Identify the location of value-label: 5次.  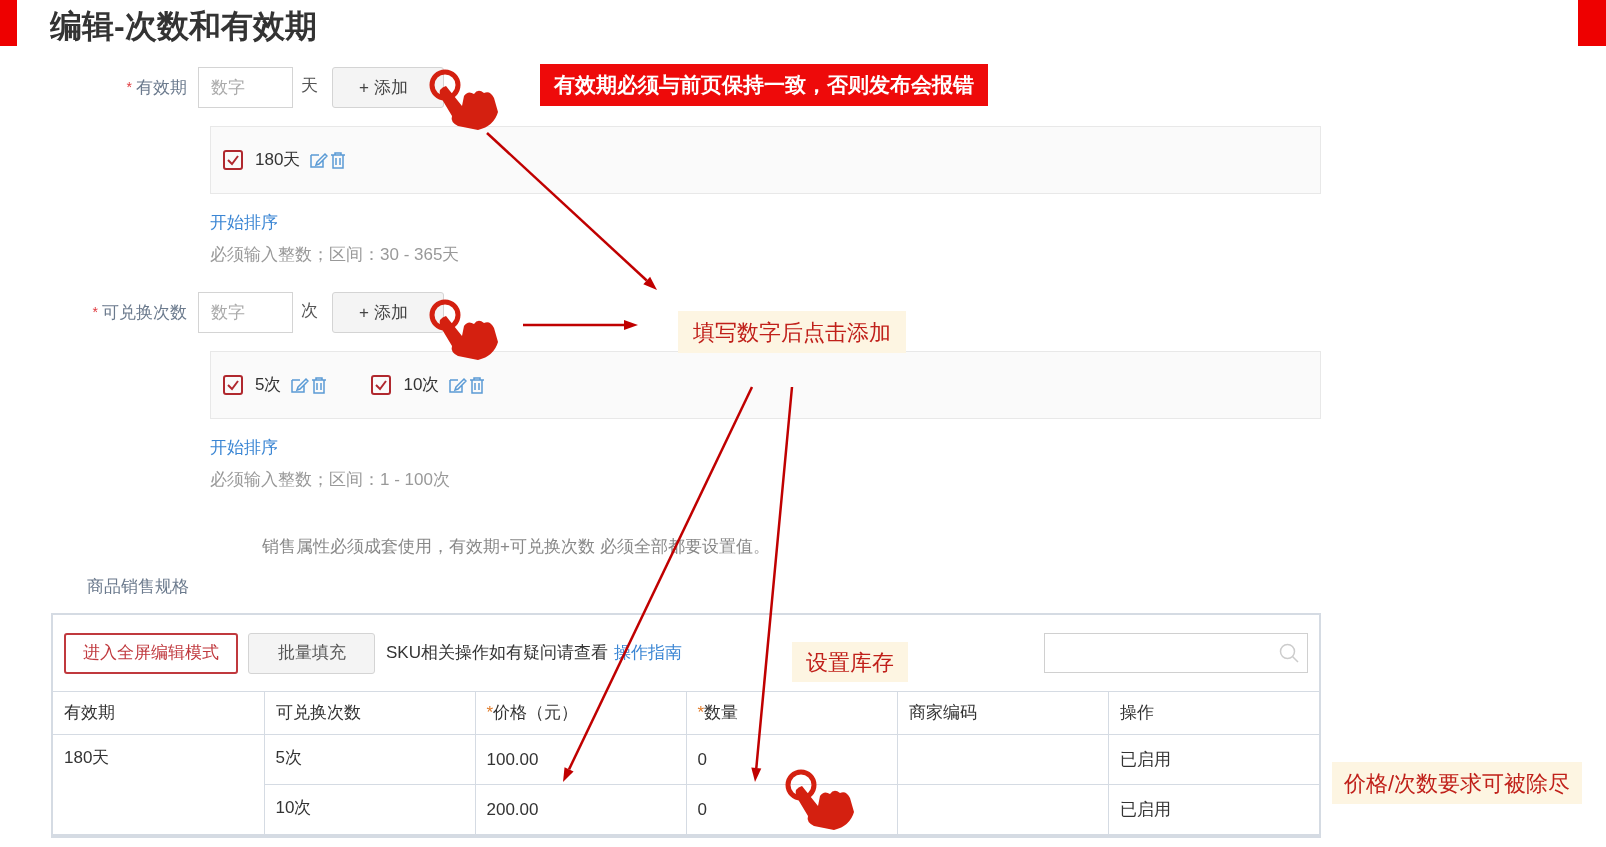
(268, 385).